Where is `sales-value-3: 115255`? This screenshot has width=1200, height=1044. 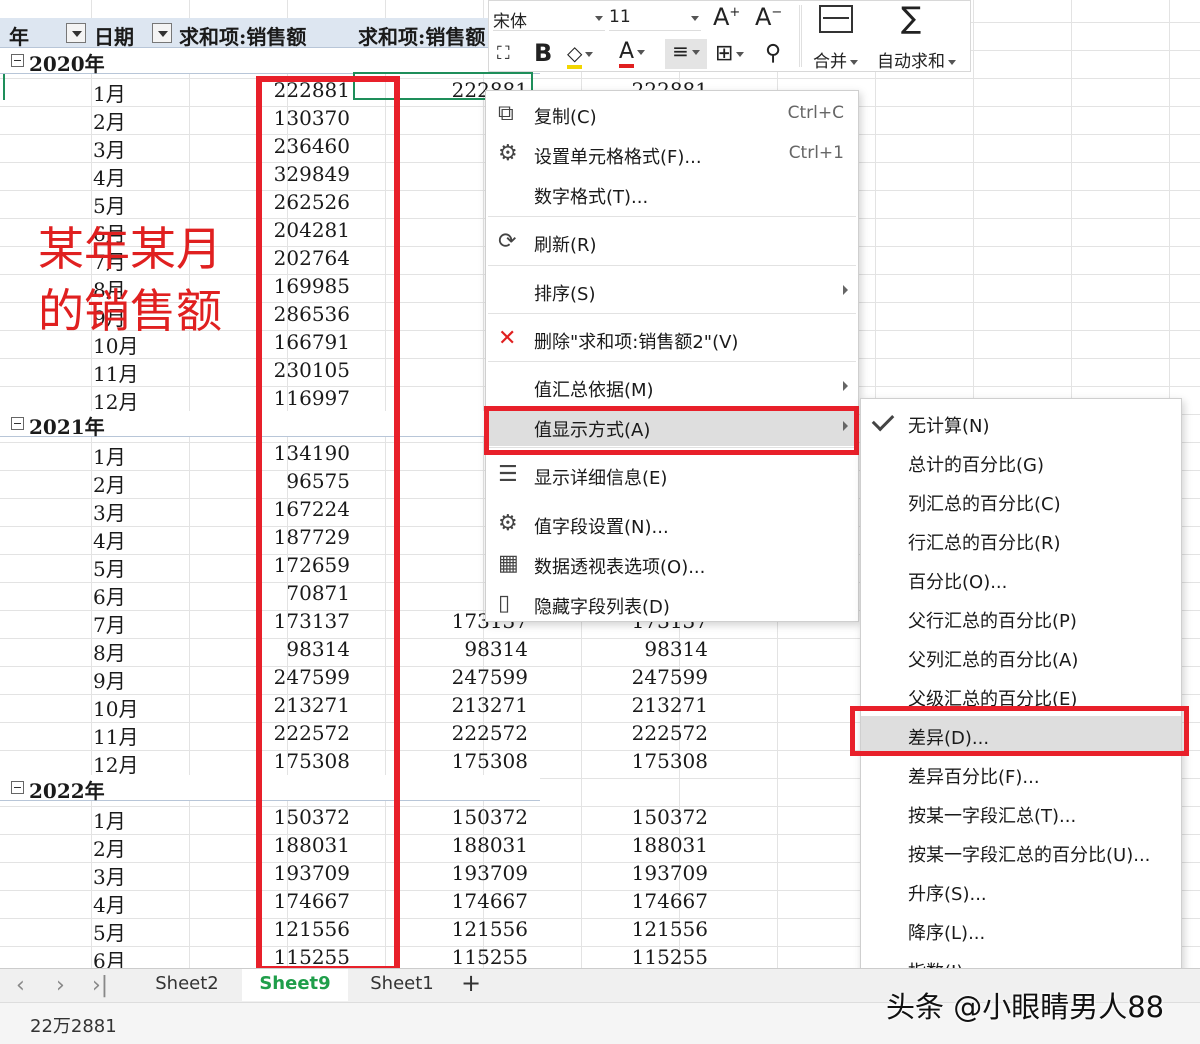 sales-value-3: 115255 is located at coordinates (649, 956).